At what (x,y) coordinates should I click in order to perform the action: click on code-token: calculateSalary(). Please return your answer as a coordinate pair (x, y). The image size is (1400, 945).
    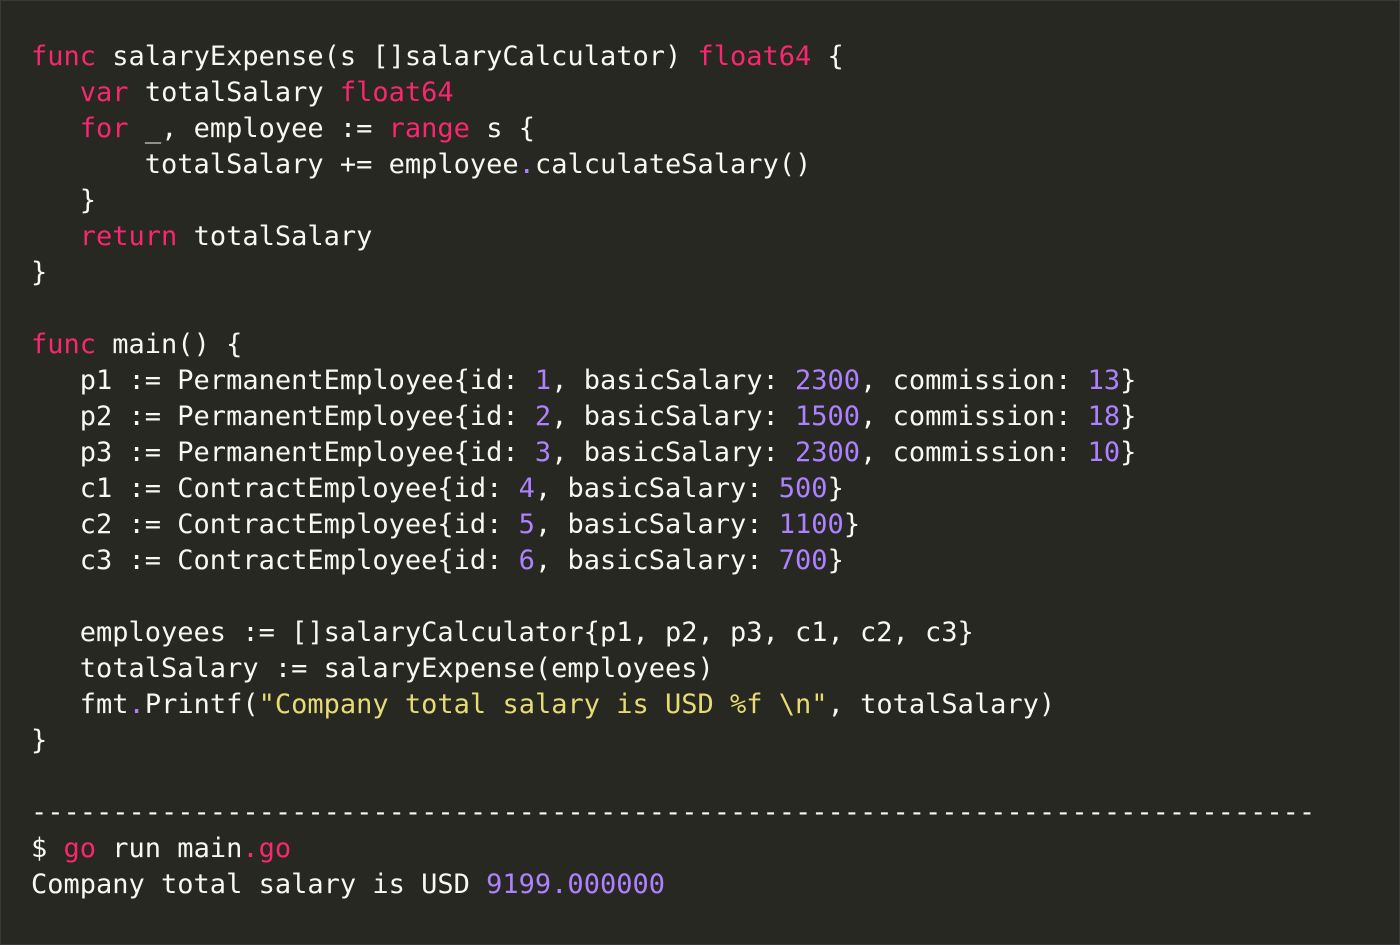
    Looking at the image, I should click on (673, 164).